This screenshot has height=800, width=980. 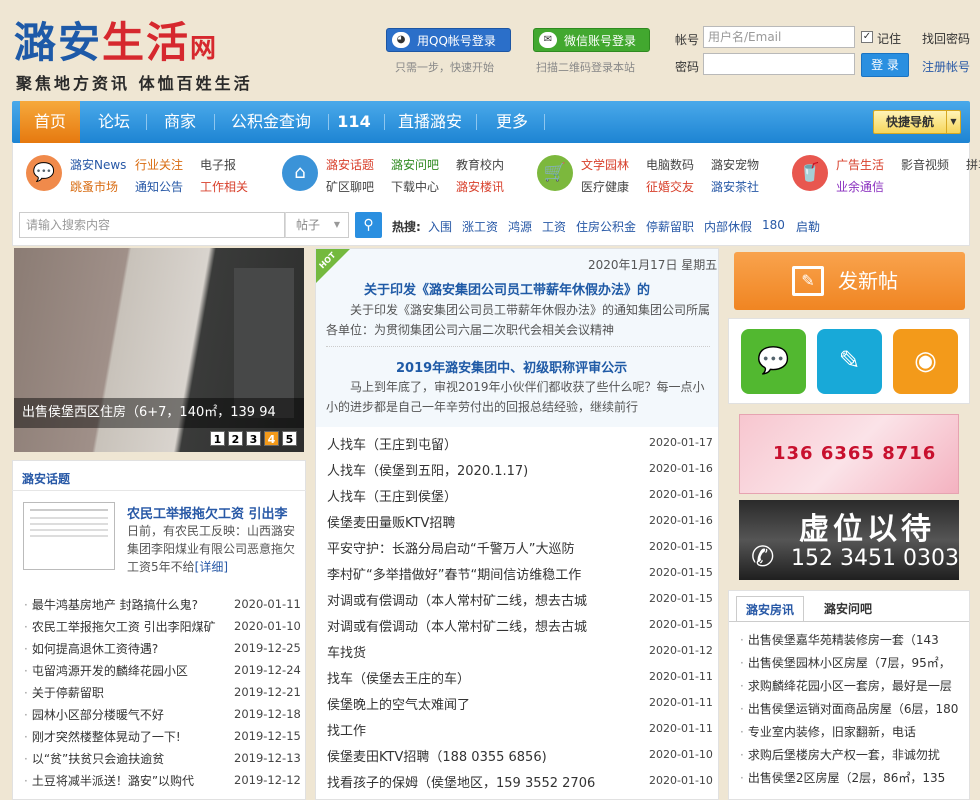 I want to click on quick-nav-button: 快捷导航 ▼, so click(x=917, y=122).